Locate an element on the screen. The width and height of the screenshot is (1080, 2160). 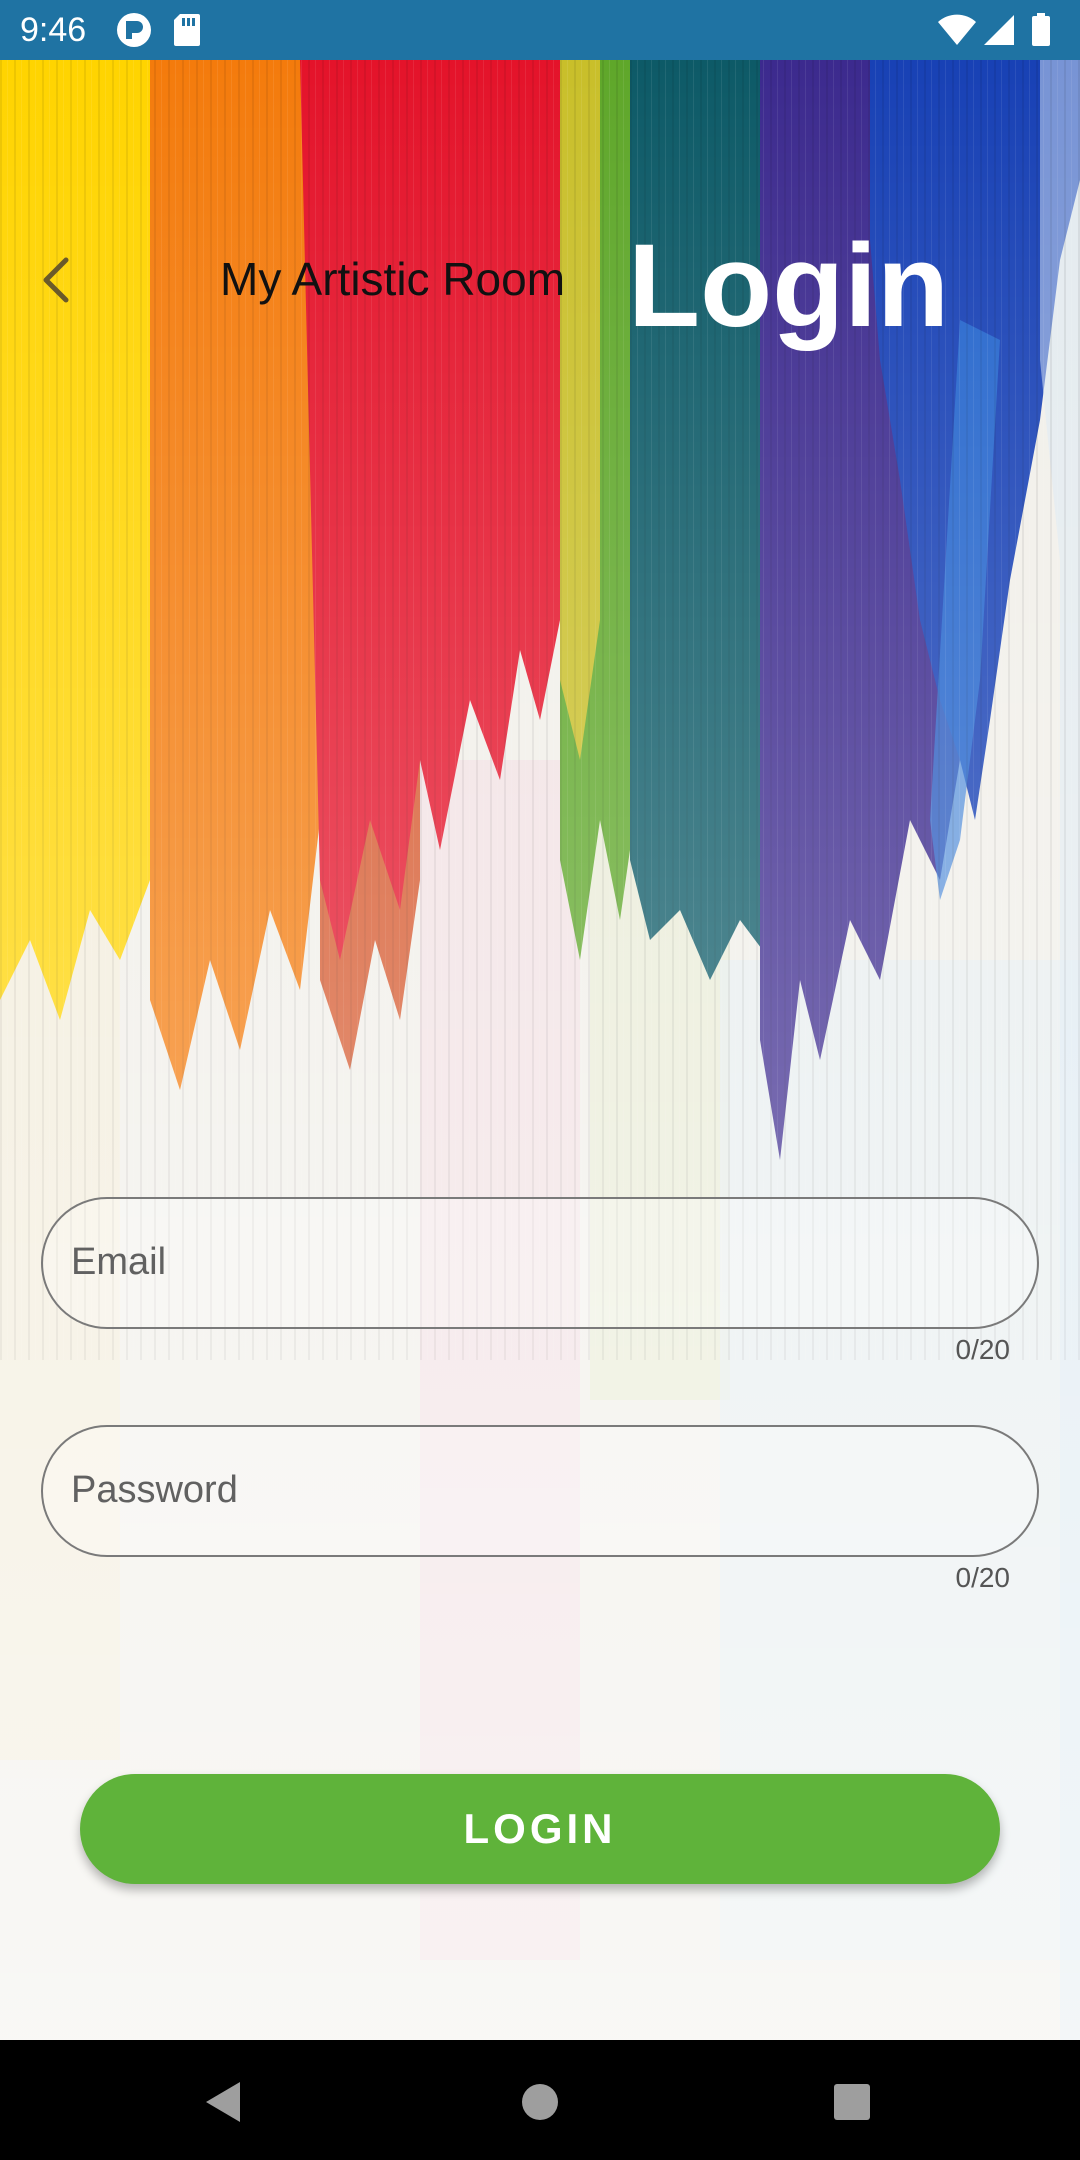
status-bar: 9:46 is located at coordinates (540, 30).